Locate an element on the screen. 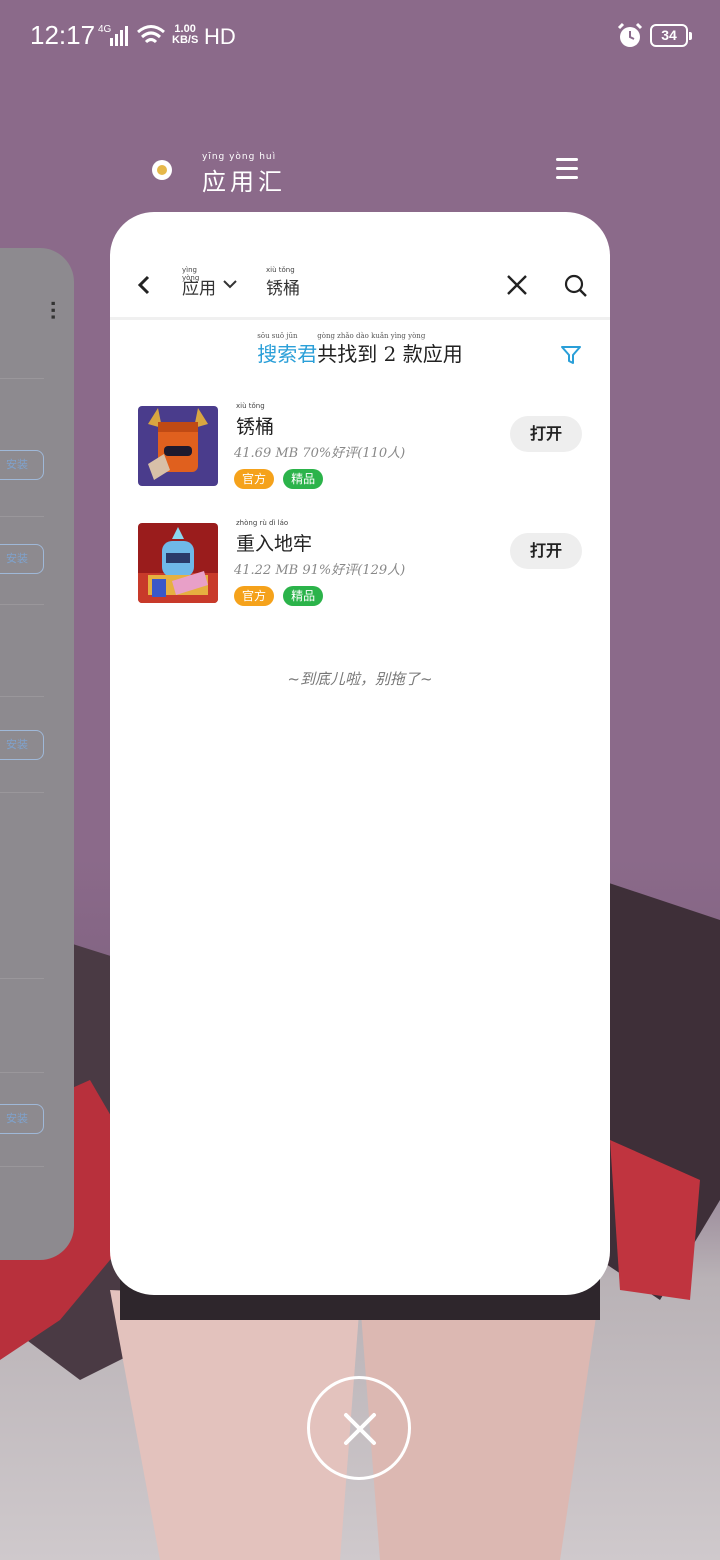  chevron-down-icon is located at coordinates (230, 284).